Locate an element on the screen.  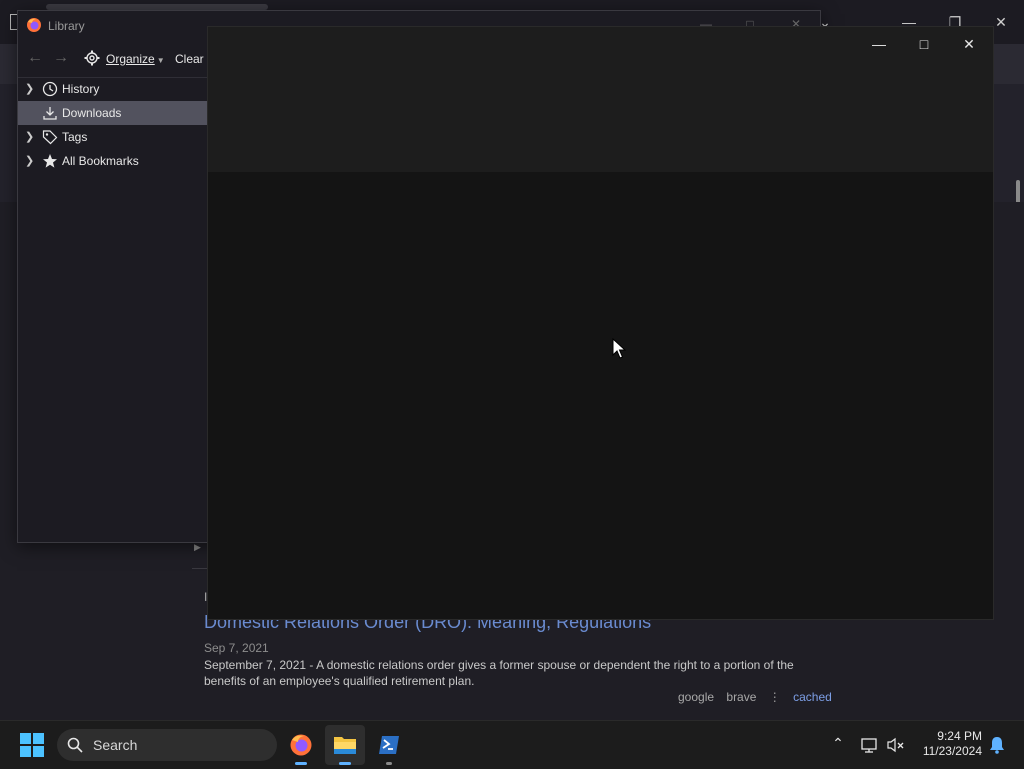
taskbar-file-explorer-button is located at coordinates (345, 745).